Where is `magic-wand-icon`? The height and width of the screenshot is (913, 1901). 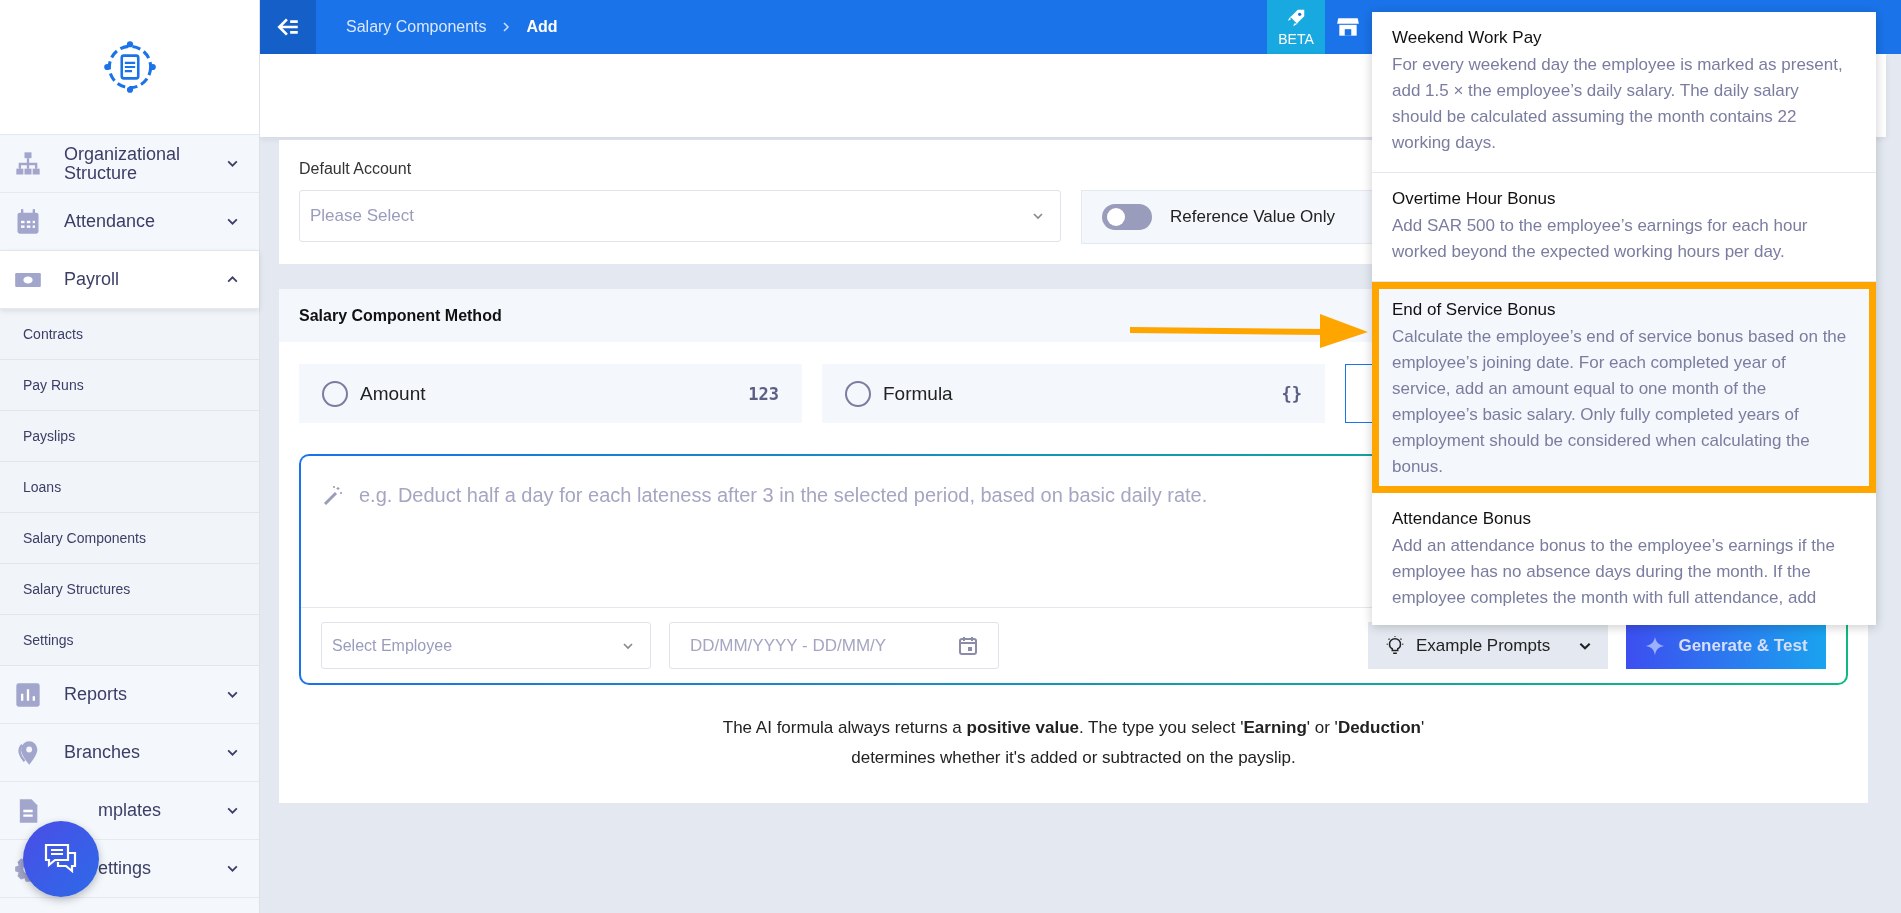 magic-wand-icon is located at coordinates (333, 496).